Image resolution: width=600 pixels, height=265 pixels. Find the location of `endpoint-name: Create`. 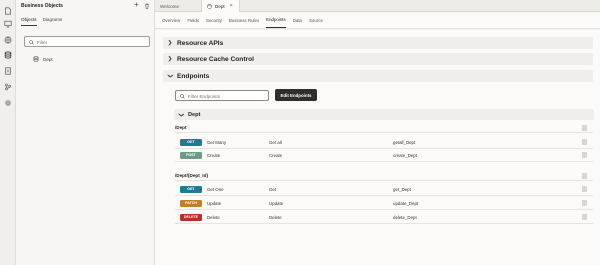

endpoint-name: Create is located at coordinates (214, 155).